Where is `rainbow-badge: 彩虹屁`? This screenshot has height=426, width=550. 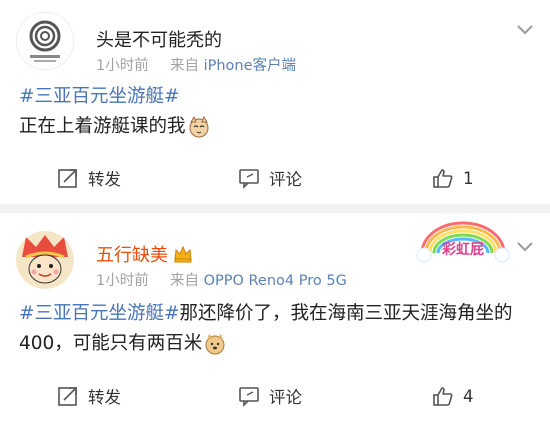 rainbow-badge: 彩虹屁 is located at coordinates (463, 244).